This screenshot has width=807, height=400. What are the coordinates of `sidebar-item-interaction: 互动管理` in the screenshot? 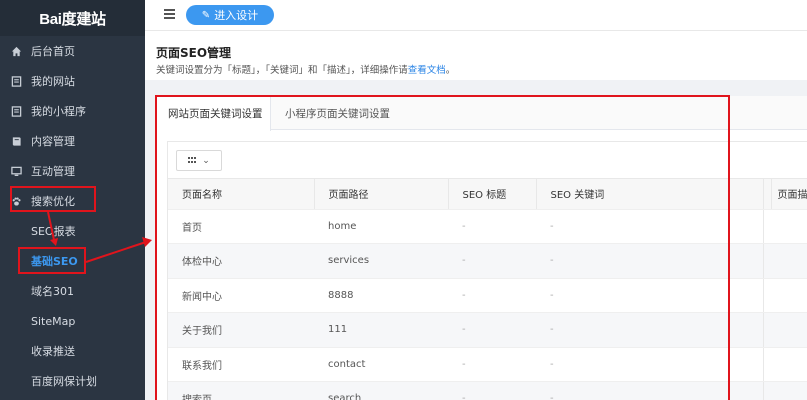 It's located at (72, 171).